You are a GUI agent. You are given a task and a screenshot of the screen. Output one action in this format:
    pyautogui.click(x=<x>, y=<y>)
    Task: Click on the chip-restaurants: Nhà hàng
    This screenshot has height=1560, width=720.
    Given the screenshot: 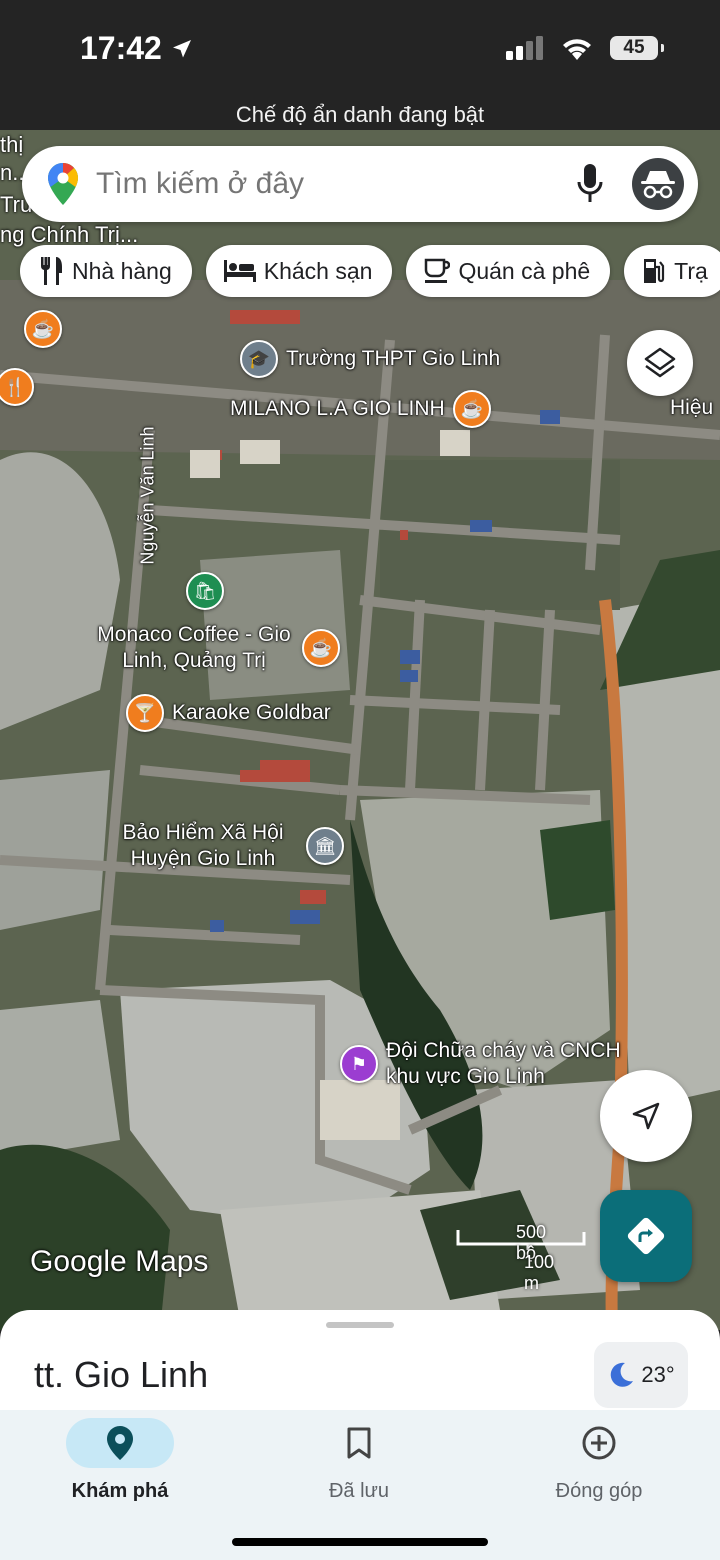 What is the action you would take?
    pyautogui.click(x=106, y=271)
    